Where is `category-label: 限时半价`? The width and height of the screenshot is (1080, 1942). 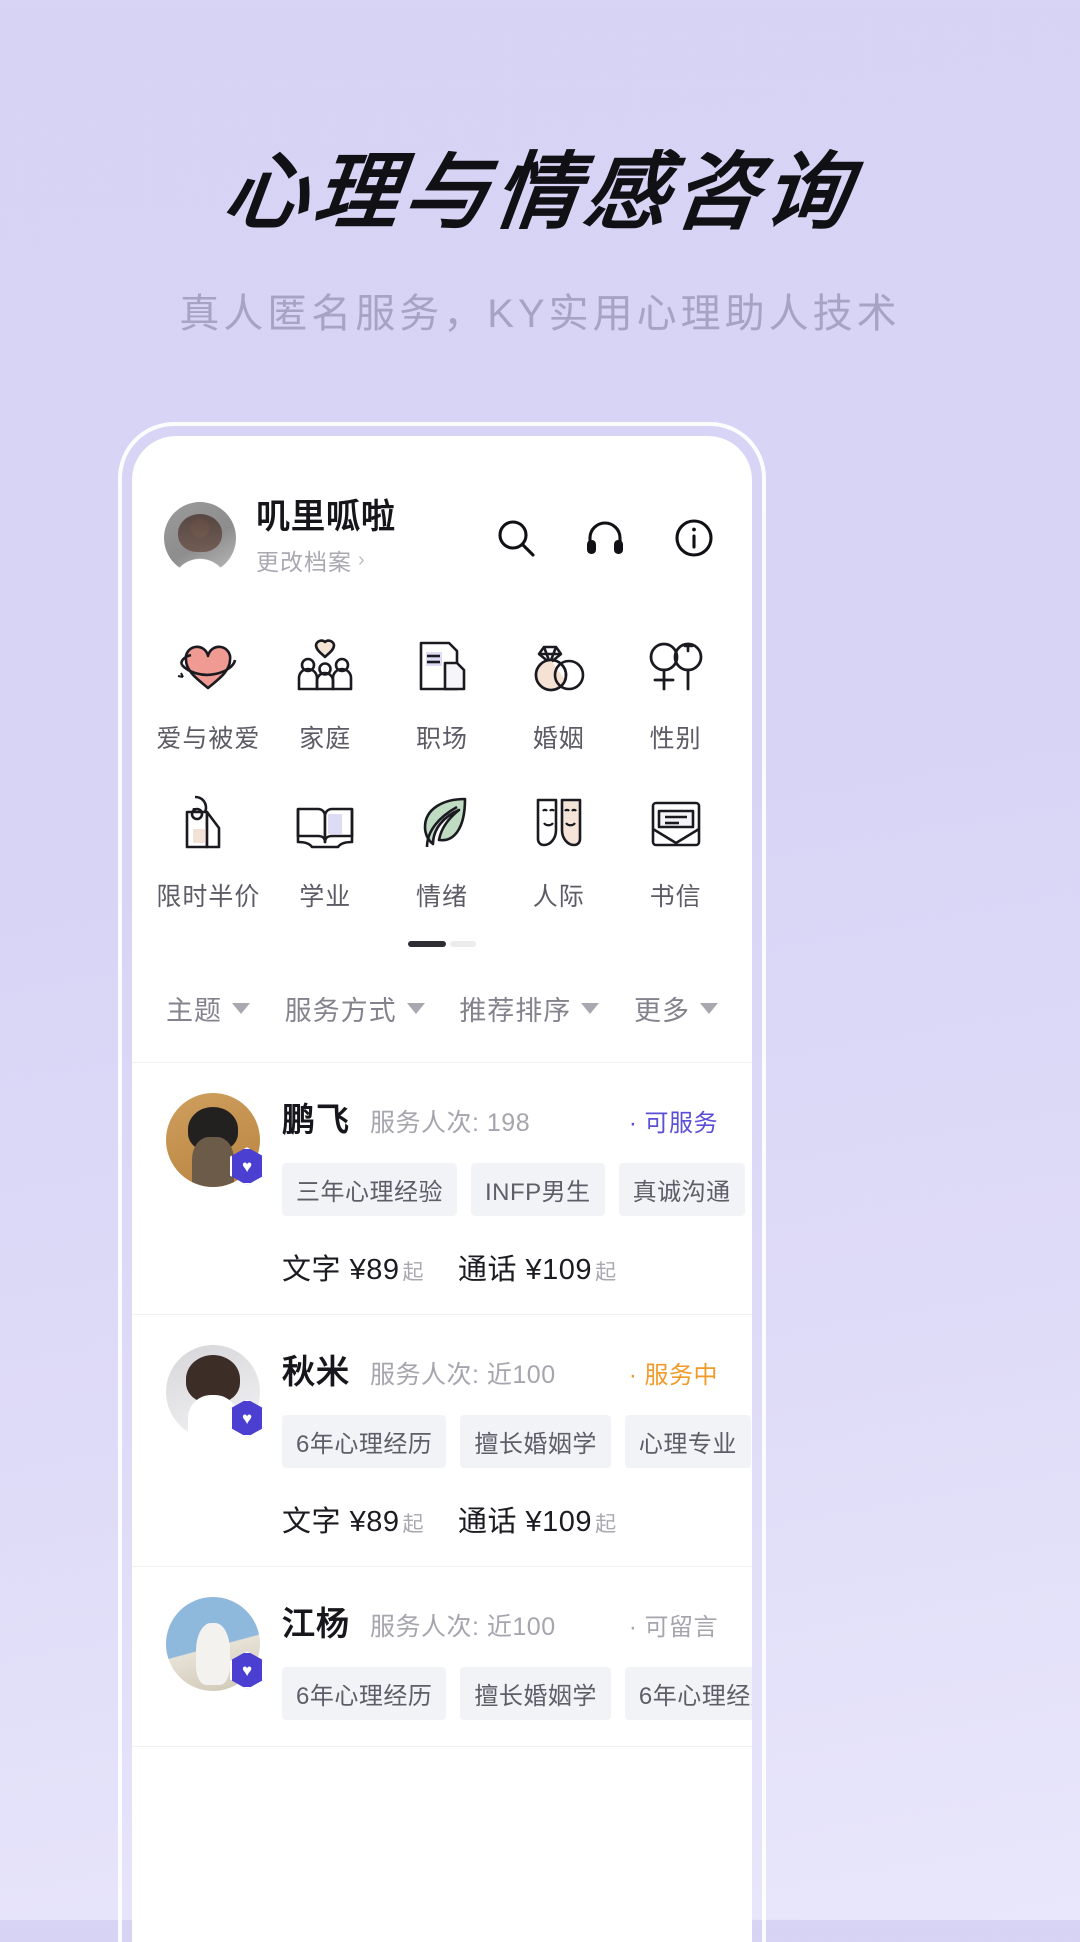
category-label: 限时半价 is located at coordinates (208, 897).